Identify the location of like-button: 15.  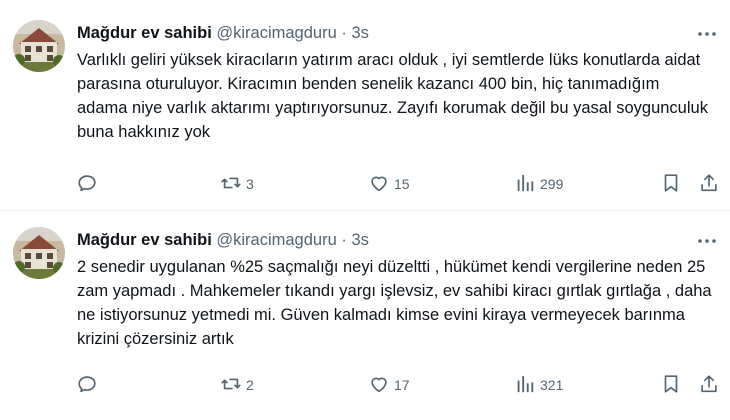
(389, 184).